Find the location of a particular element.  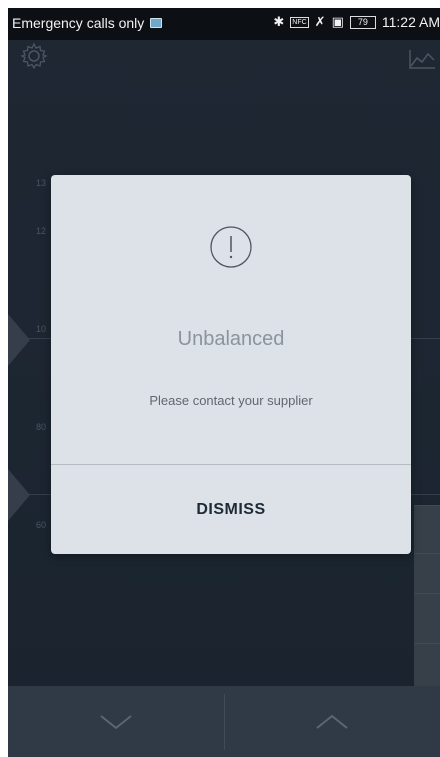

vibrate-icon: ✗ is located at coordinates (320, 21).